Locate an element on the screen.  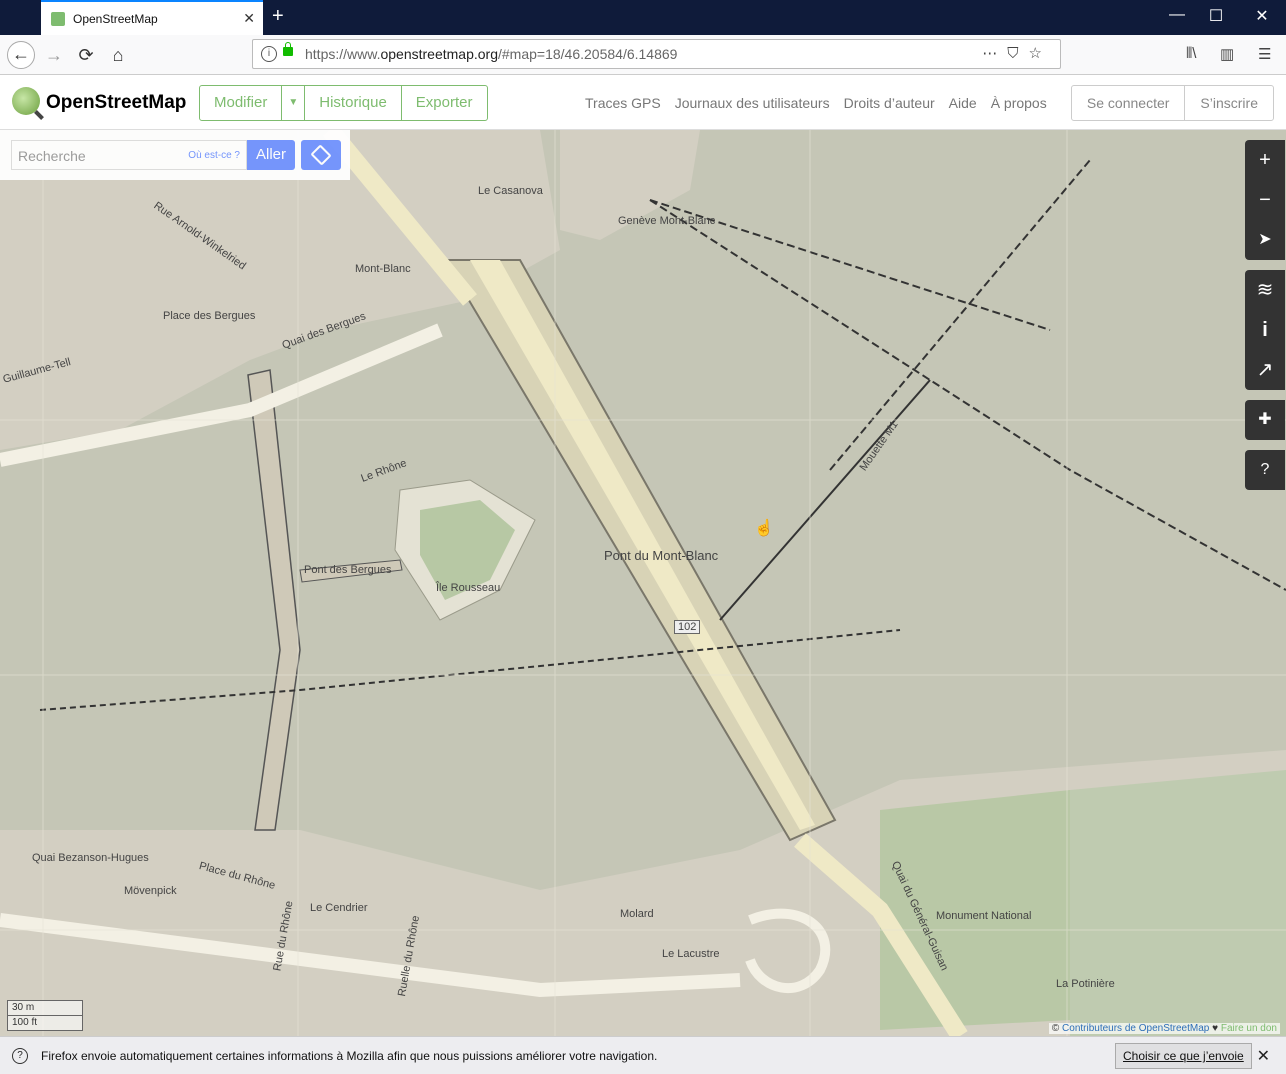
auth-buttons: Se connecter S’inscrire is located at coordinates (1172, 103).